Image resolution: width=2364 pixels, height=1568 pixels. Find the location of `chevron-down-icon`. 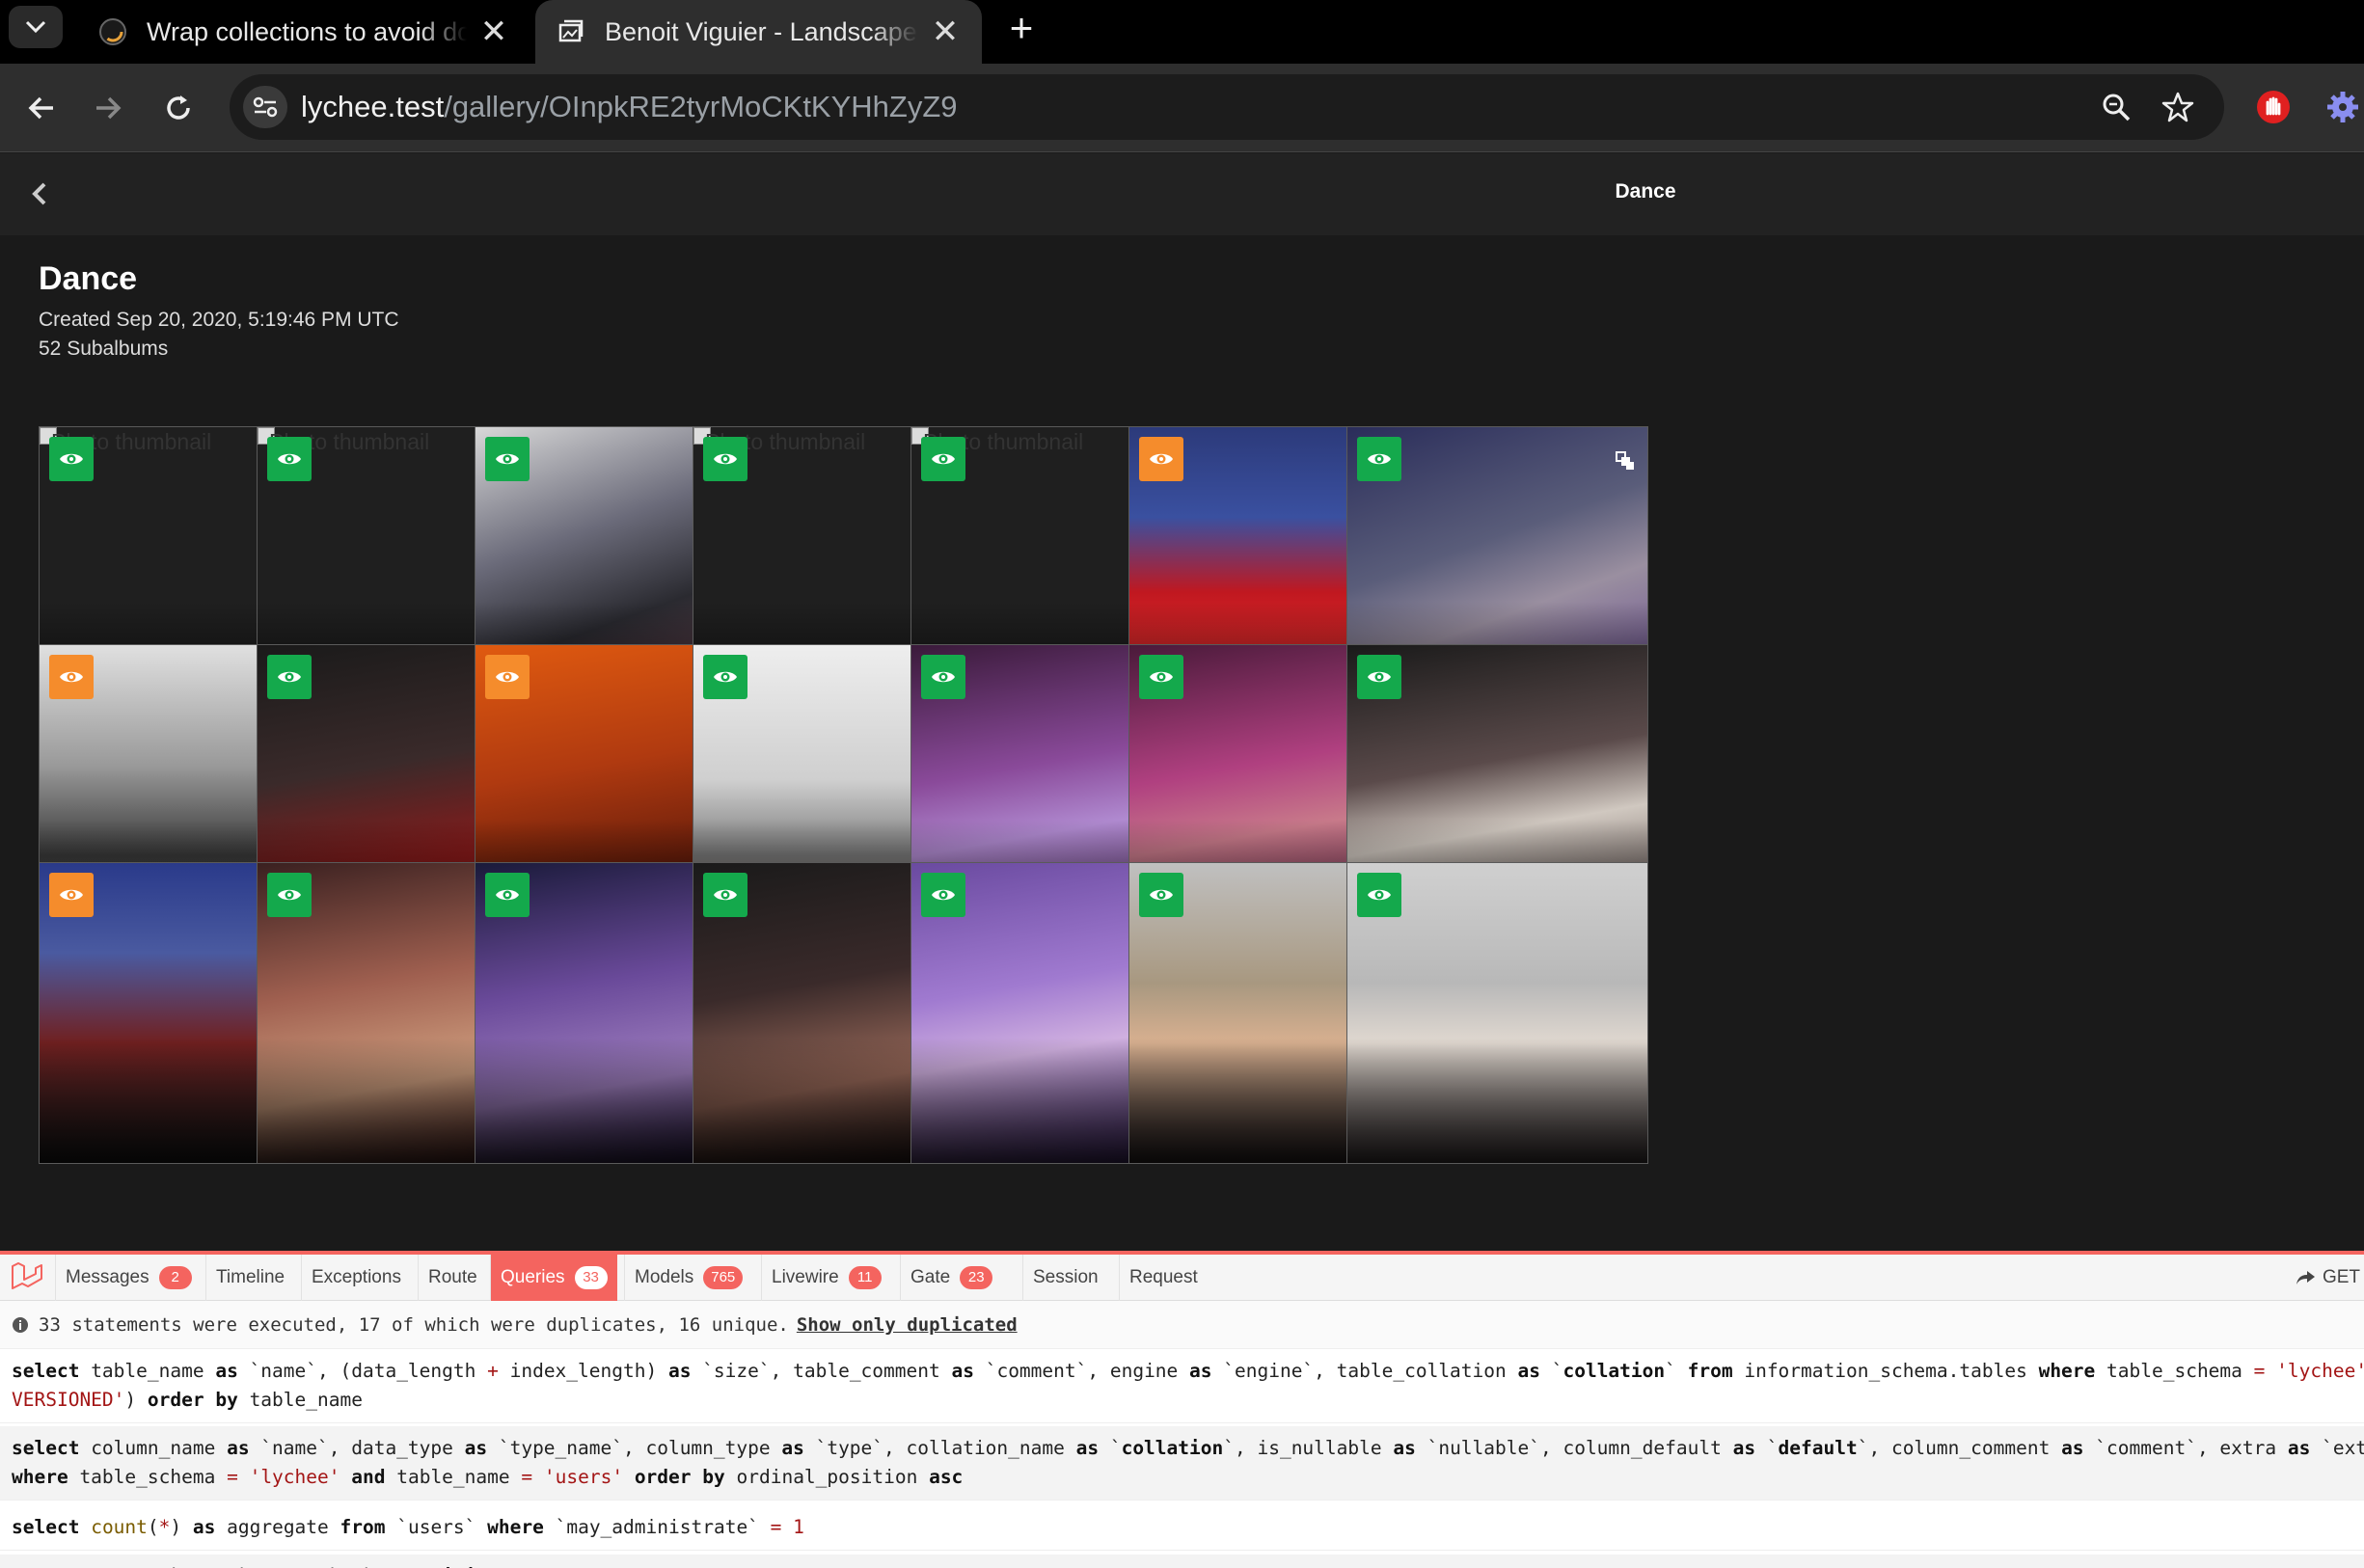

chevron-down-icon is located at coordinates (35, 27).